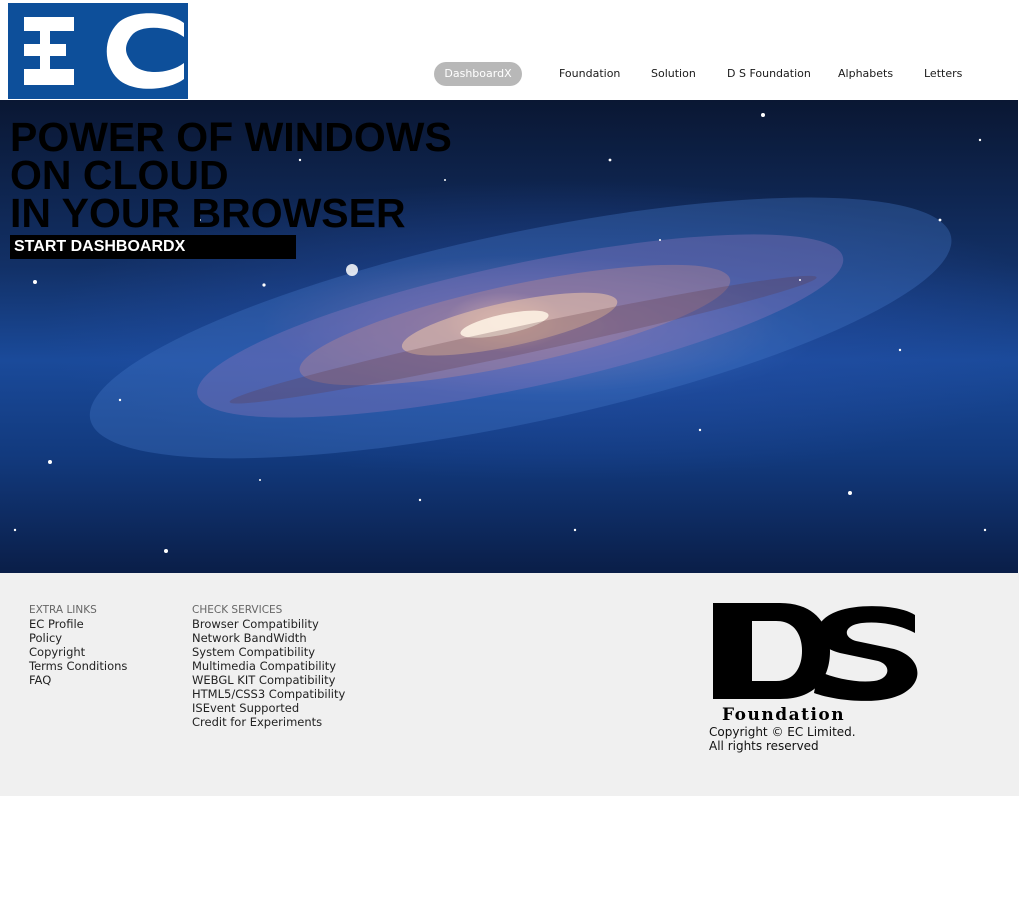  I want to click on link-webgl-kit-compatibility: WEBGL KIT Compatibility, so click(268, 680).